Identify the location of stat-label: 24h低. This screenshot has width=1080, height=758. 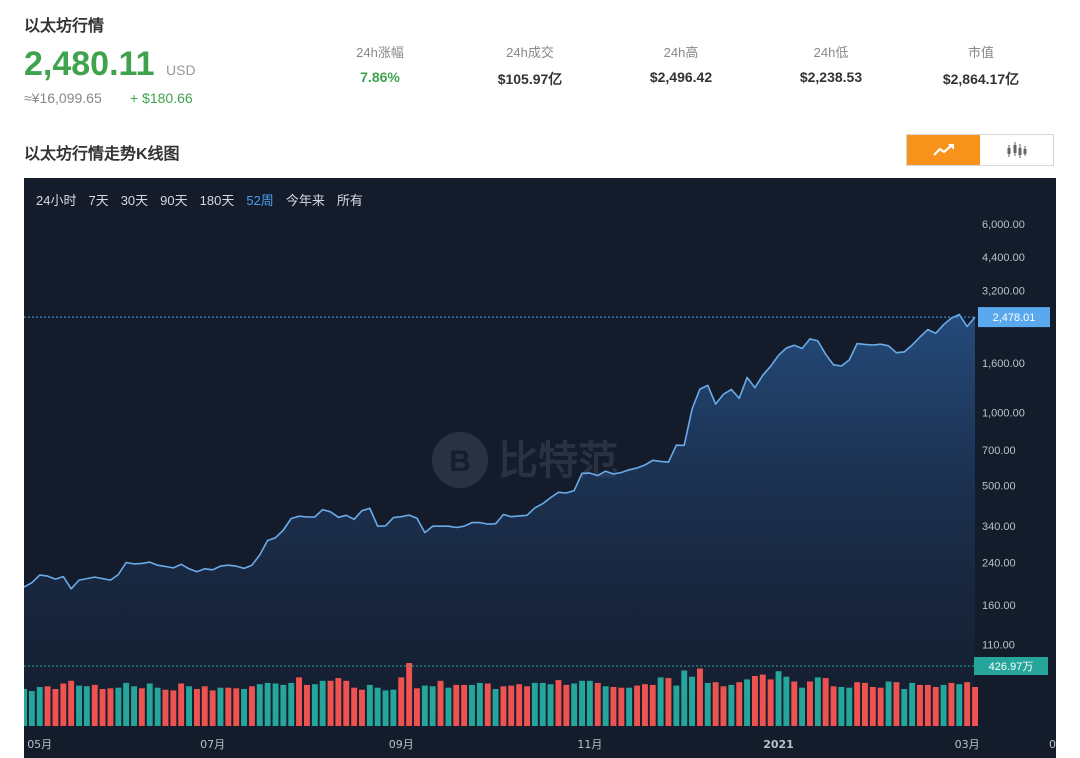
(831, 52).